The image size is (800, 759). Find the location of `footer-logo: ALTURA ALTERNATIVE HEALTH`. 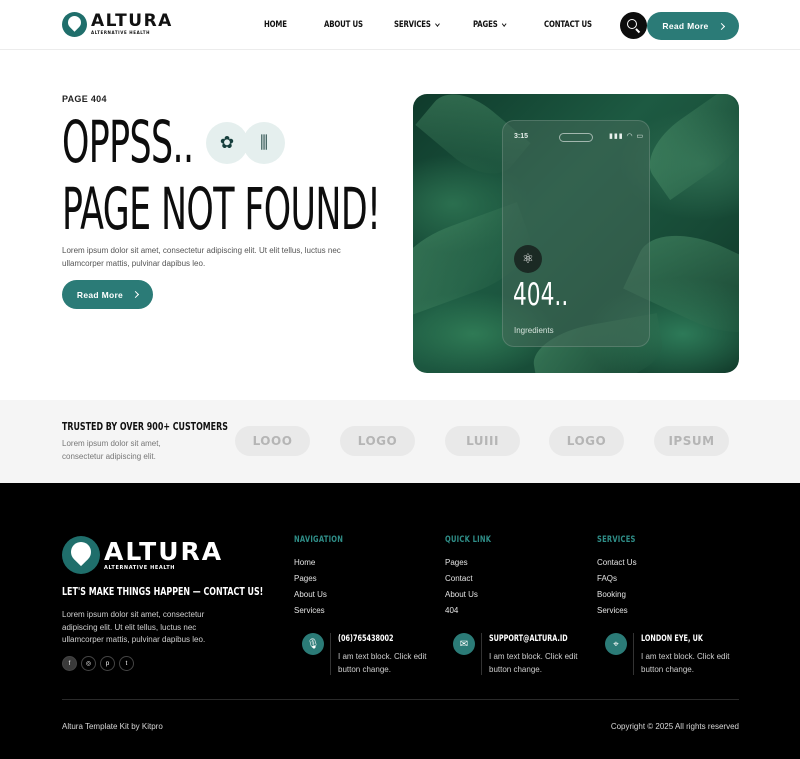

footer-logo: ALTURA ALTERNATIVE HEALTH is located at coordinates (142, 555).